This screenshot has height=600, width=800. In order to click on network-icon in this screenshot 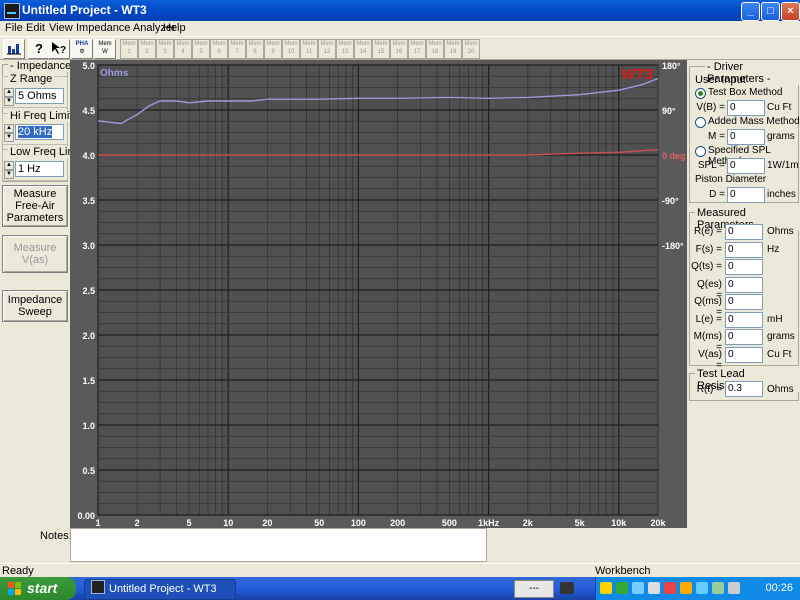, I will do `click(567, 588)`.